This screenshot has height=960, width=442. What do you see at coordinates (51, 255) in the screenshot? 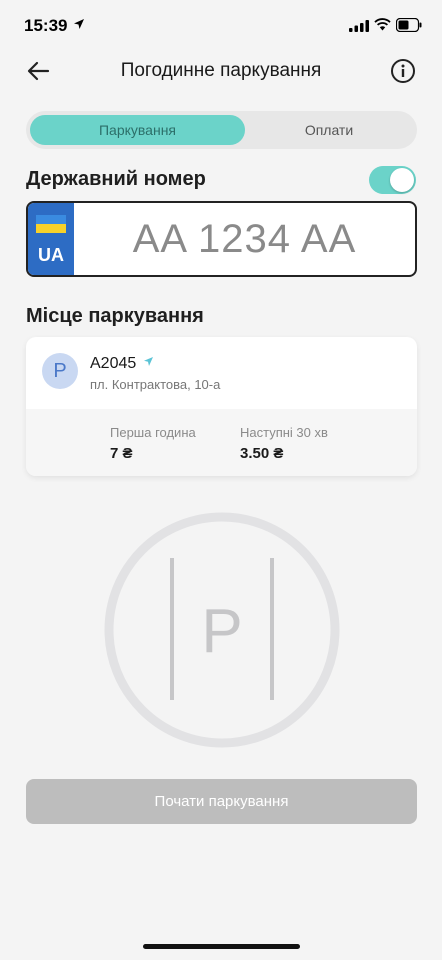
I see `plate-country-code: UA` at bounding box center [51, 255].